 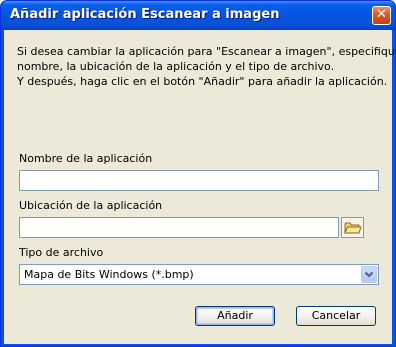 I want to click on folder-icon, so click(x=353, y=228).